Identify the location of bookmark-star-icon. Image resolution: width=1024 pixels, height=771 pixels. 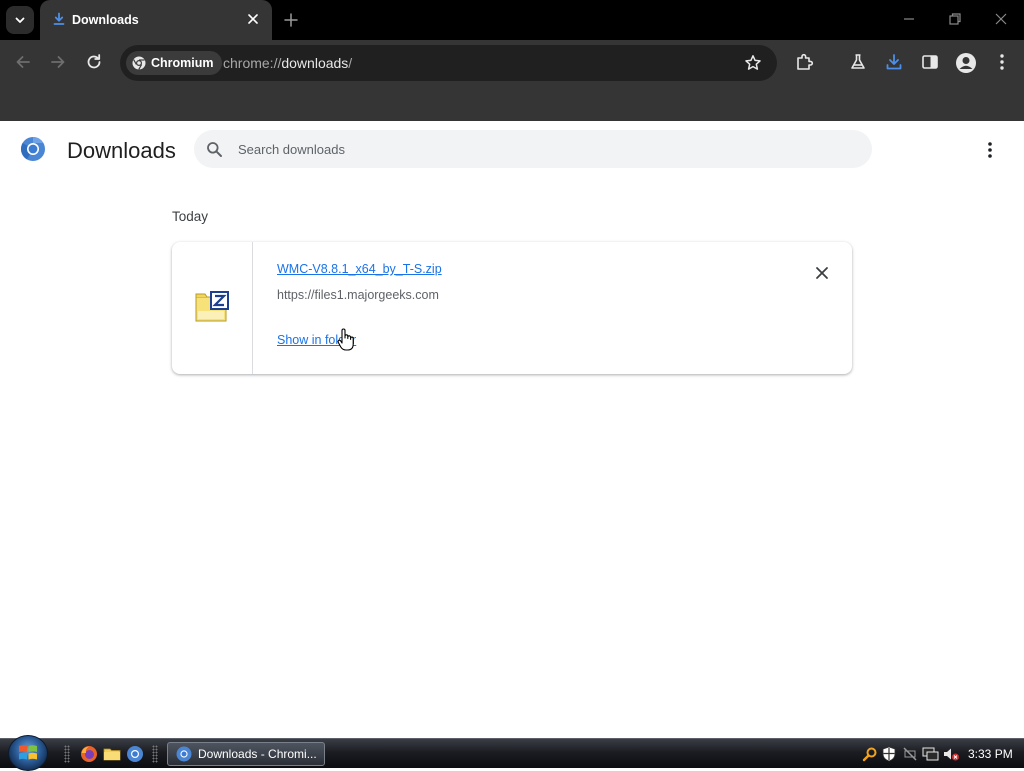
(753, 63).